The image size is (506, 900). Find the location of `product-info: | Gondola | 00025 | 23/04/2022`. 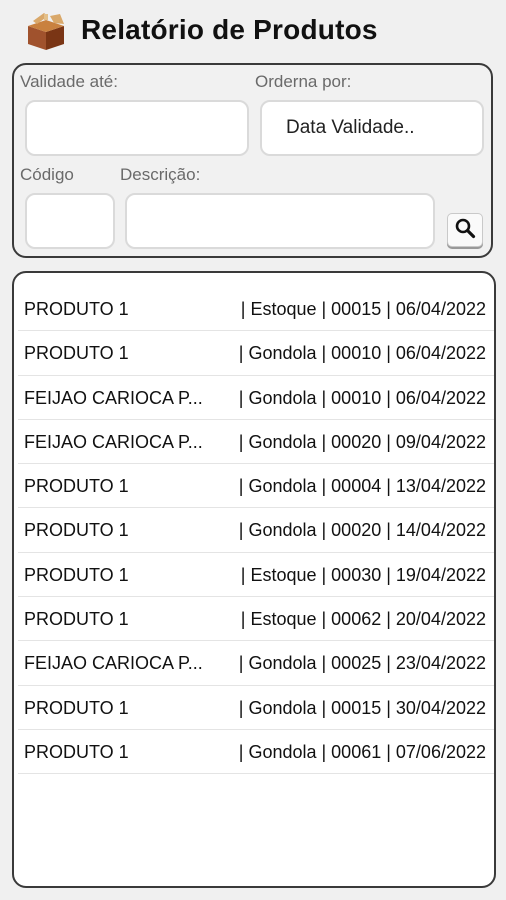

product-info: | Gondola | 00025 | 23/04/2022 is located at coordinates (362, 663).